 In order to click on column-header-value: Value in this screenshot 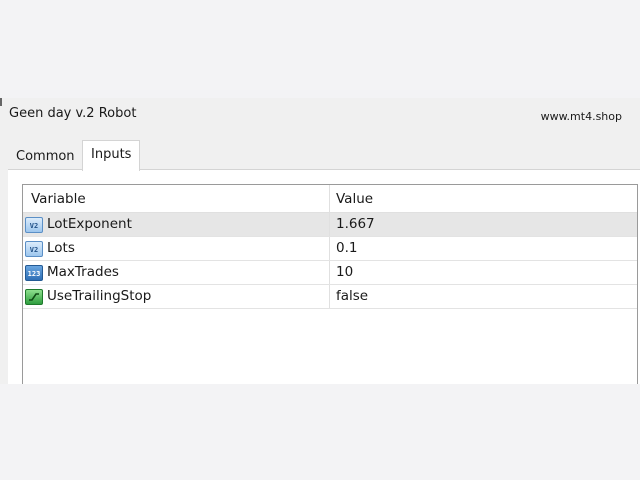, I will do `click(483, 198)`.